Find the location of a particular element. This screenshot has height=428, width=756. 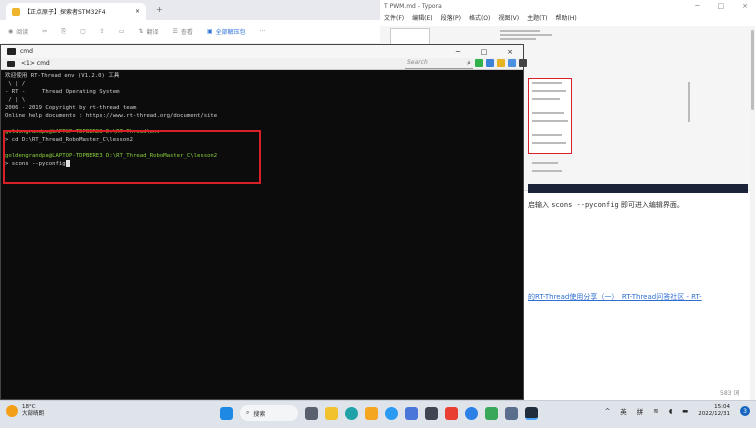

search-label: 搜索 is located at coordinates (259, 414).